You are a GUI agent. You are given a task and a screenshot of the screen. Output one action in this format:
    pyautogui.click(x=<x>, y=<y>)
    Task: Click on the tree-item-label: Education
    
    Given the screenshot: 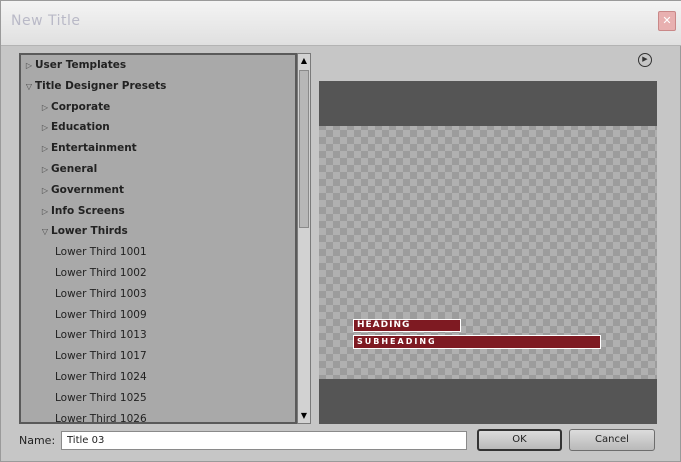 What is the action you would take?
    pyautogui.click(x=80, y=127)
    